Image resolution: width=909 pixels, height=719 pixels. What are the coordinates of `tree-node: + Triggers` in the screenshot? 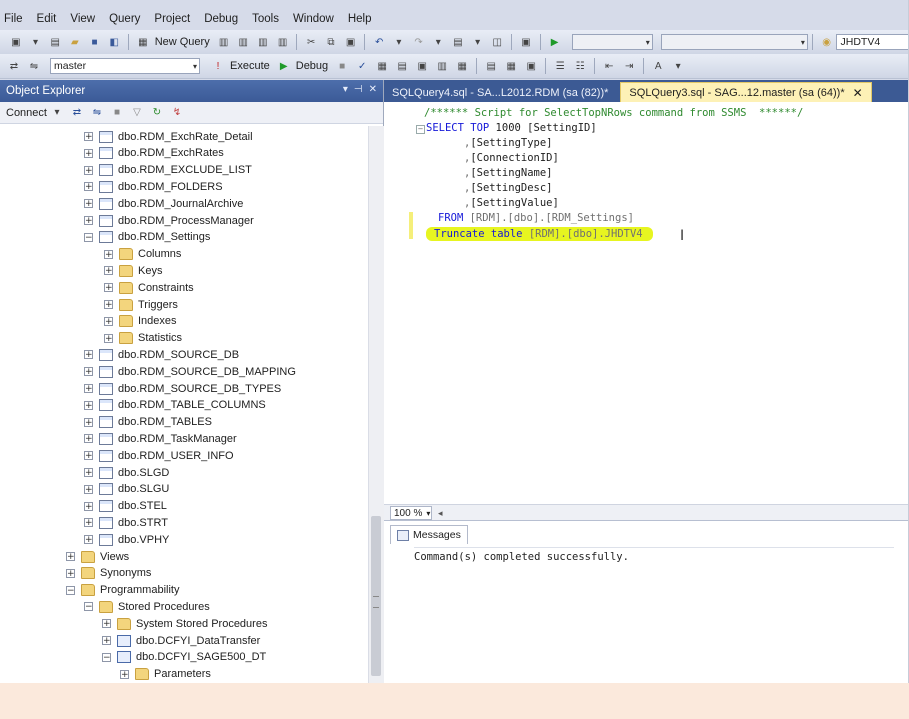 It's located at (141, 304).